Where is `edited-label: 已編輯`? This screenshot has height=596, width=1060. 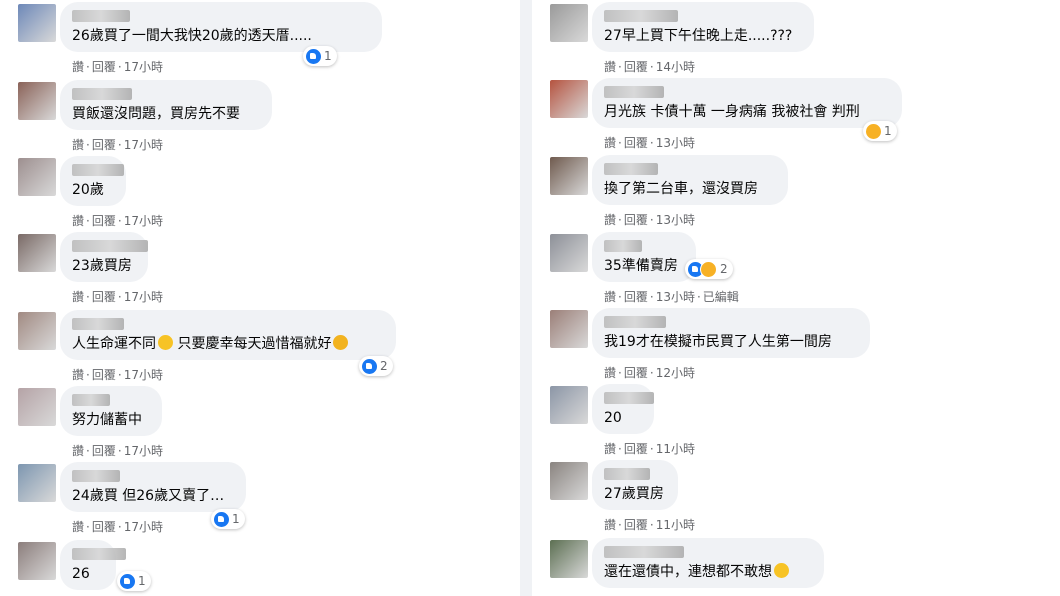
edited-label: 已編輯 is located at coordinates (720, 297).